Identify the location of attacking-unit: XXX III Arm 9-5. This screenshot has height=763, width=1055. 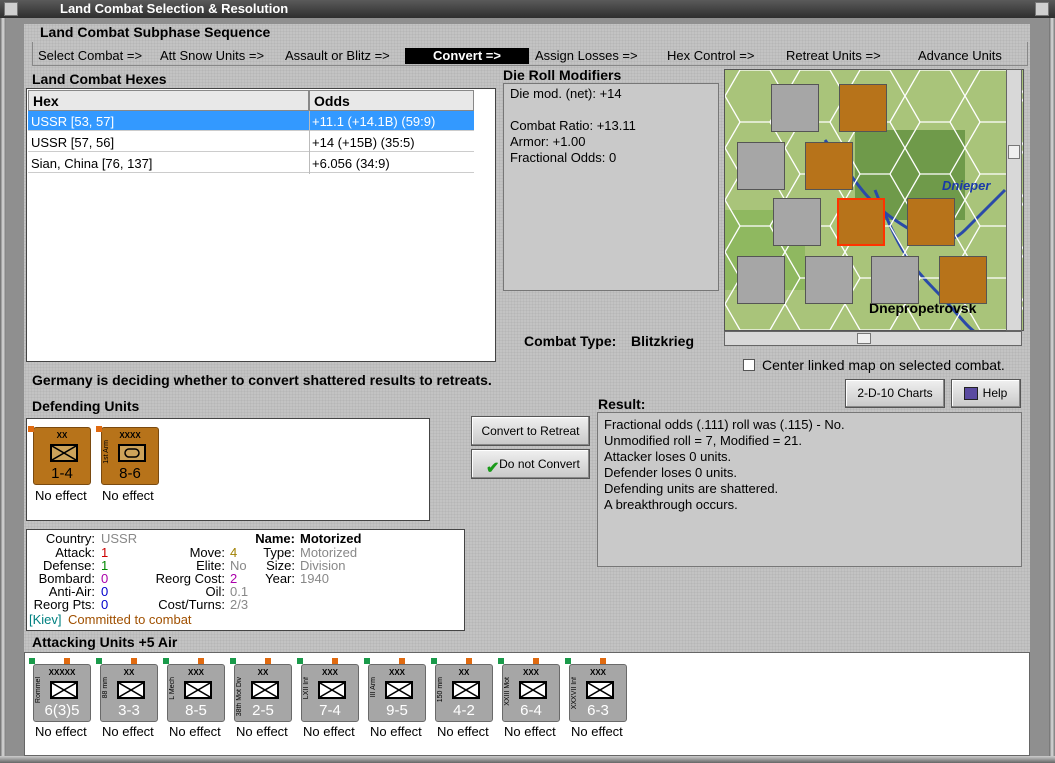
(397, 693).